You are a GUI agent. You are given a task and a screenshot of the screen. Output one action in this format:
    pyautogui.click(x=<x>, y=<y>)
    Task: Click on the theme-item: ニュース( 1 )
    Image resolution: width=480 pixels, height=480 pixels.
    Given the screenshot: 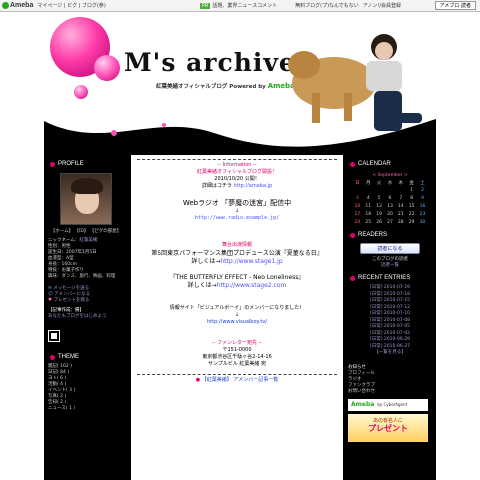 What is the action you would take?
    pyautogui.click(x=86, y=409)
    